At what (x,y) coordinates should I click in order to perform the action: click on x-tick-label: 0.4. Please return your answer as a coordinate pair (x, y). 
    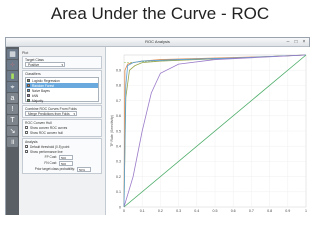
    Looking at the image, I should click on (196, 211).